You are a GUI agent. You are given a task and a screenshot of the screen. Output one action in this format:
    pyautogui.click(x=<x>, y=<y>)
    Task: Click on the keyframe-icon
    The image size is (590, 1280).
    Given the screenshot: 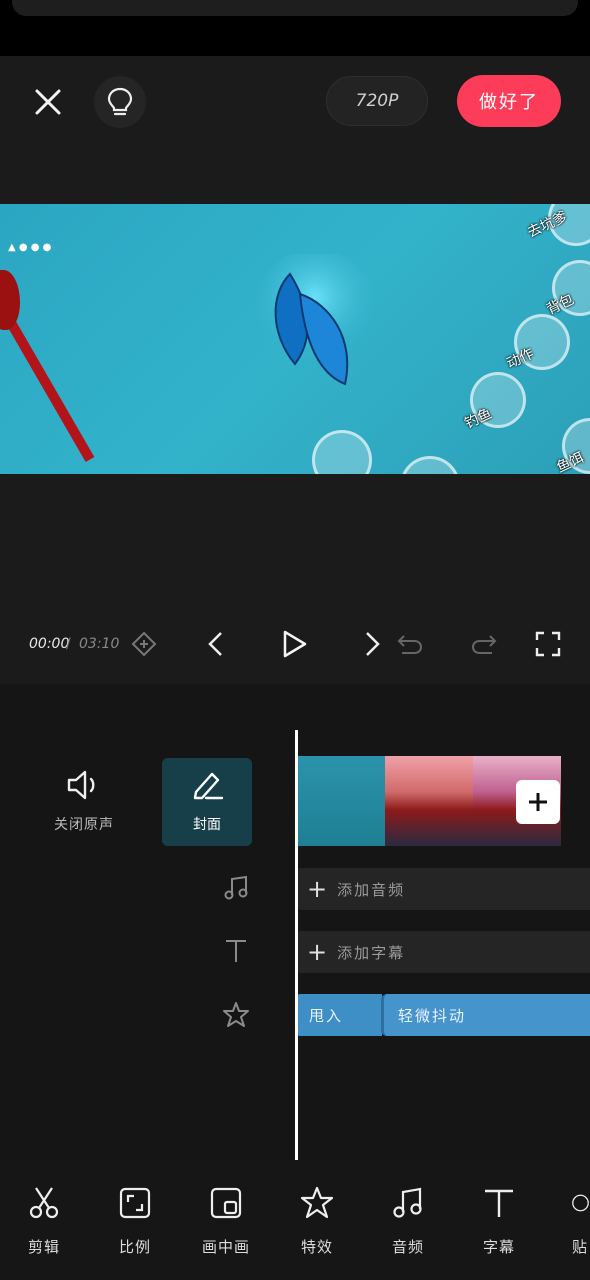 What is the action you would take?
    pyautogui.click(x=144, y=644)
    